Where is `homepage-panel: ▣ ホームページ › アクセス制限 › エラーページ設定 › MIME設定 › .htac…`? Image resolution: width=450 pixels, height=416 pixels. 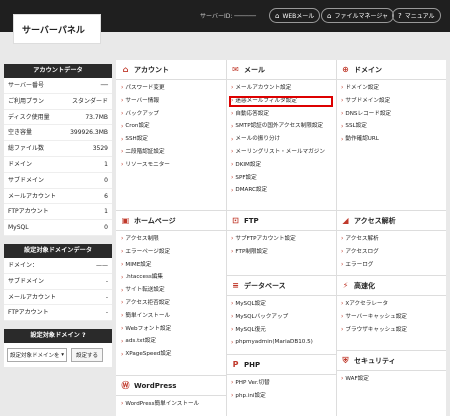
homepage-panel: ▣ ホームページ › アクセス制限 › エラーページ設定 › MIME設定 › .htac… is located at coordinates (171, 286).